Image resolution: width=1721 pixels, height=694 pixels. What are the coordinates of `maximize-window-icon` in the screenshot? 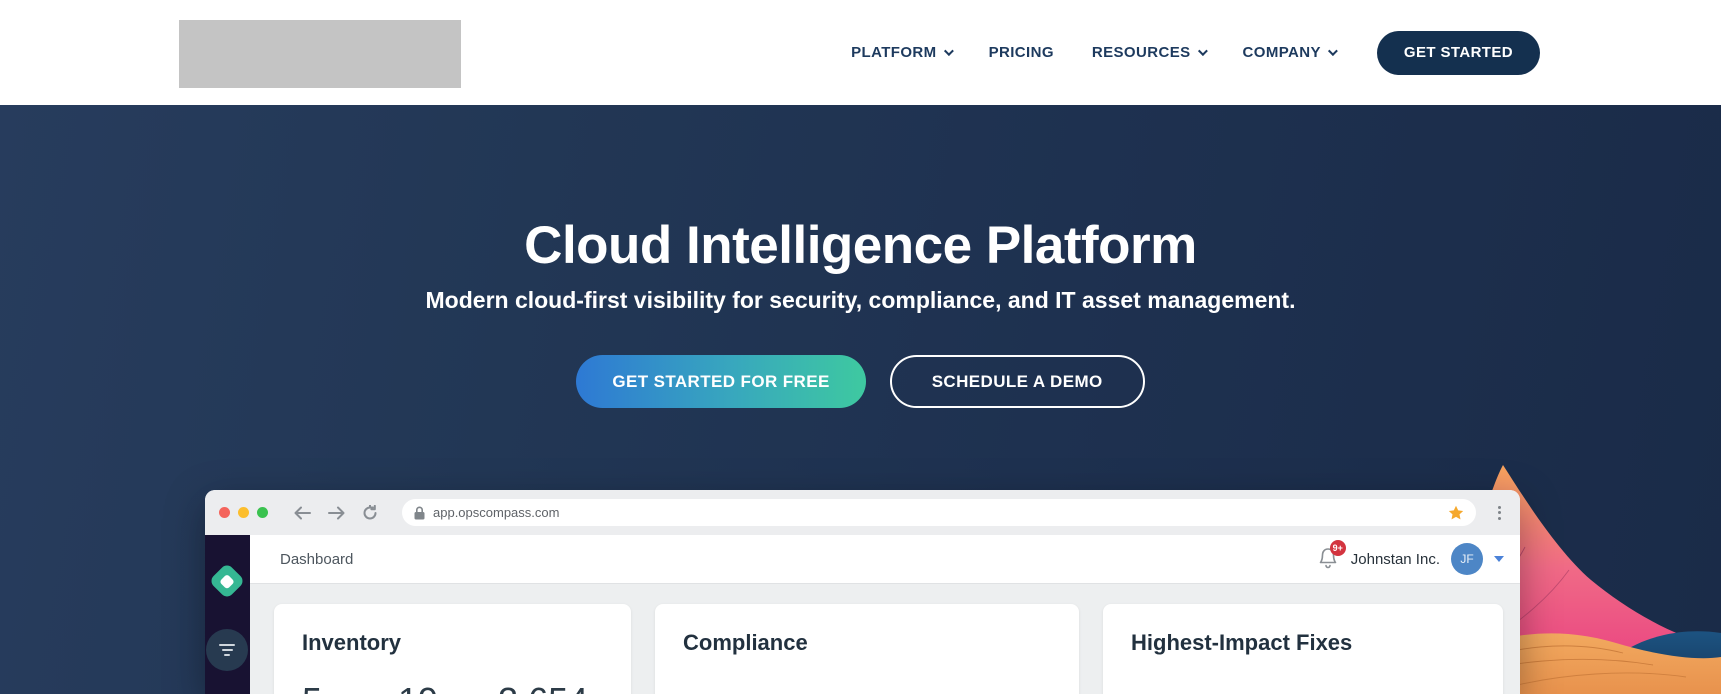 It's located at (262, 512).